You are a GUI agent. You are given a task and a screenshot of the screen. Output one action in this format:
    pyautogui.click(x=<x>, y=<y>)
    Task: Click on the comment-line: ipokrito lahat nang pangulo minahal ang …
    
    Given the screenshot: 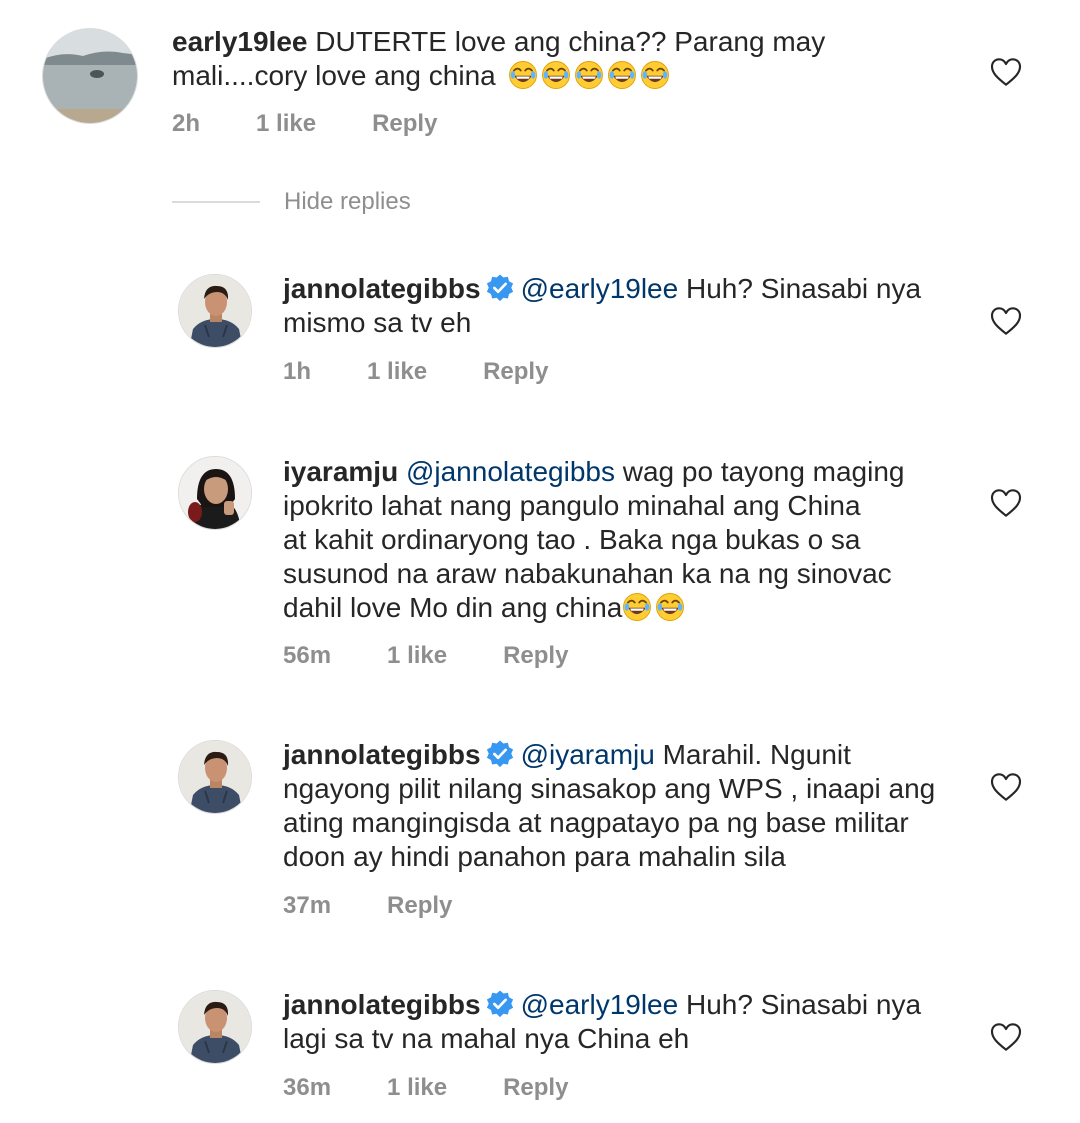 What is the action you would take?
    pyautogui.click(x=572, y=505)
    